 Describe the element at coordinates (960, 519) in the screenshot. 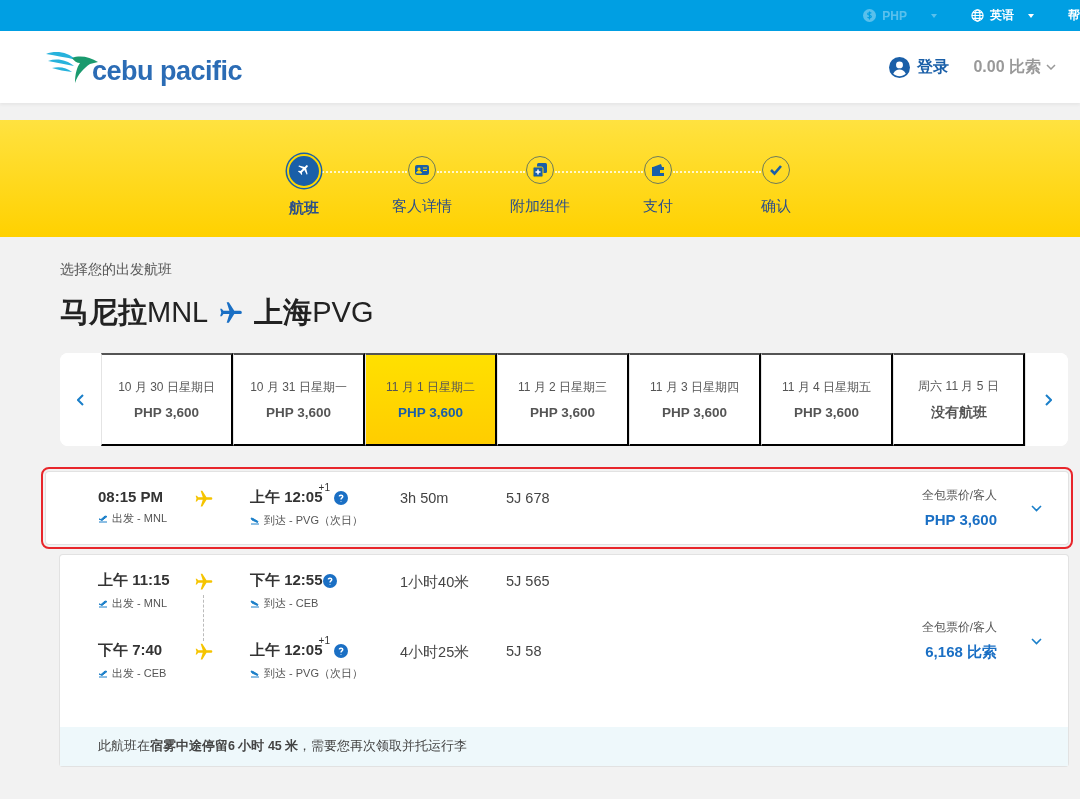

I see `fare-price: PHP 3,600` at that location.